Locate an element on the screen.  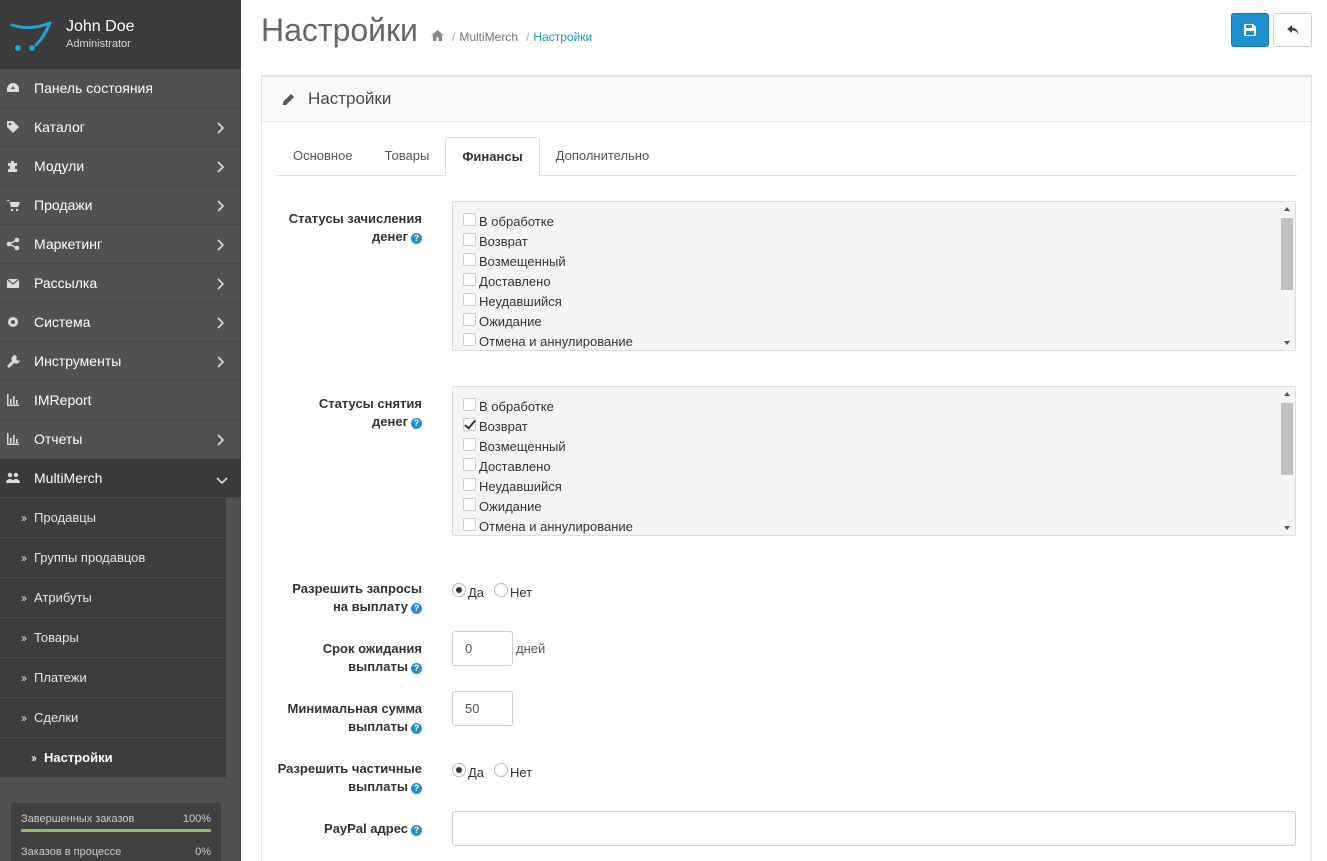
breadcrumb-link: Настройки is located at coordinates (562, 37).